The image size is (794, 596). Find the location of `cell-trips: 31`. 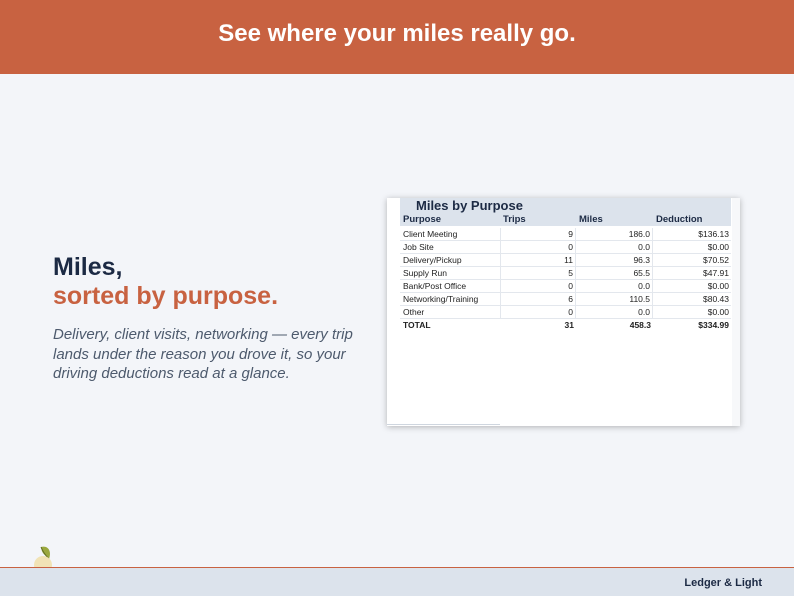

cell-trips: 31 is located at coordinates (569, 325).